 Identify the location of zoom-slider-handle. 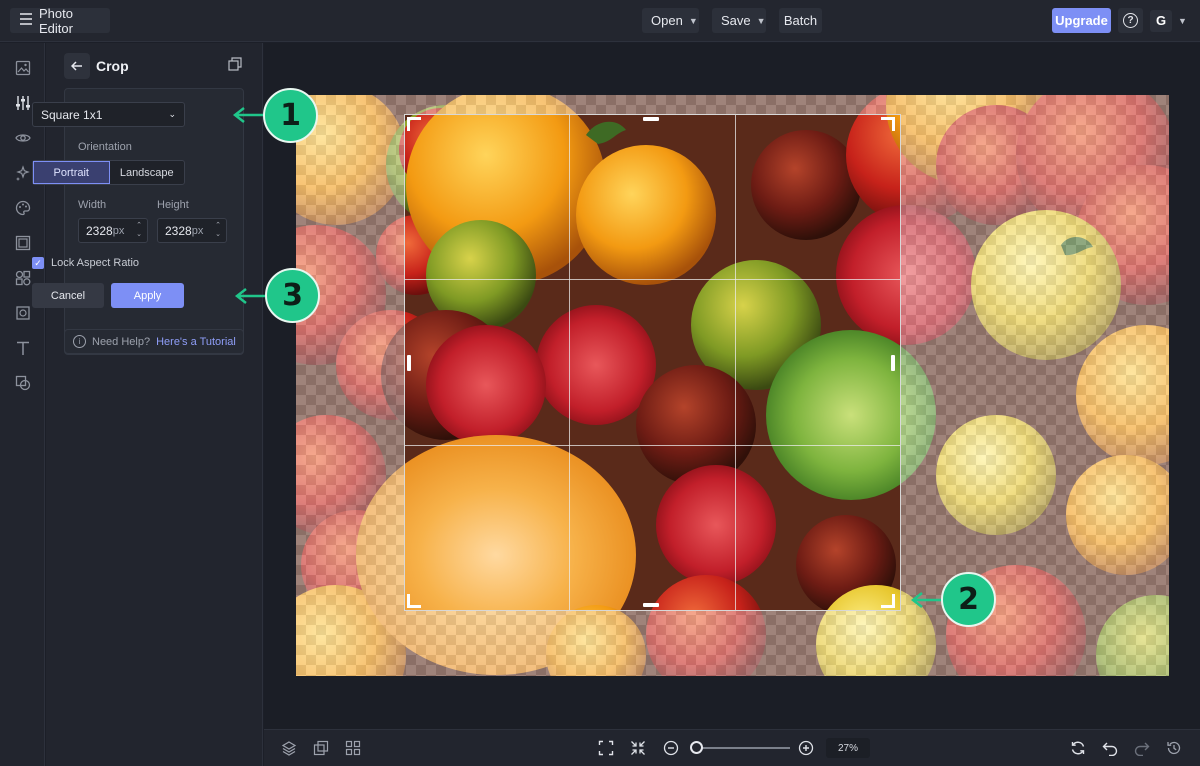
(696, 747).